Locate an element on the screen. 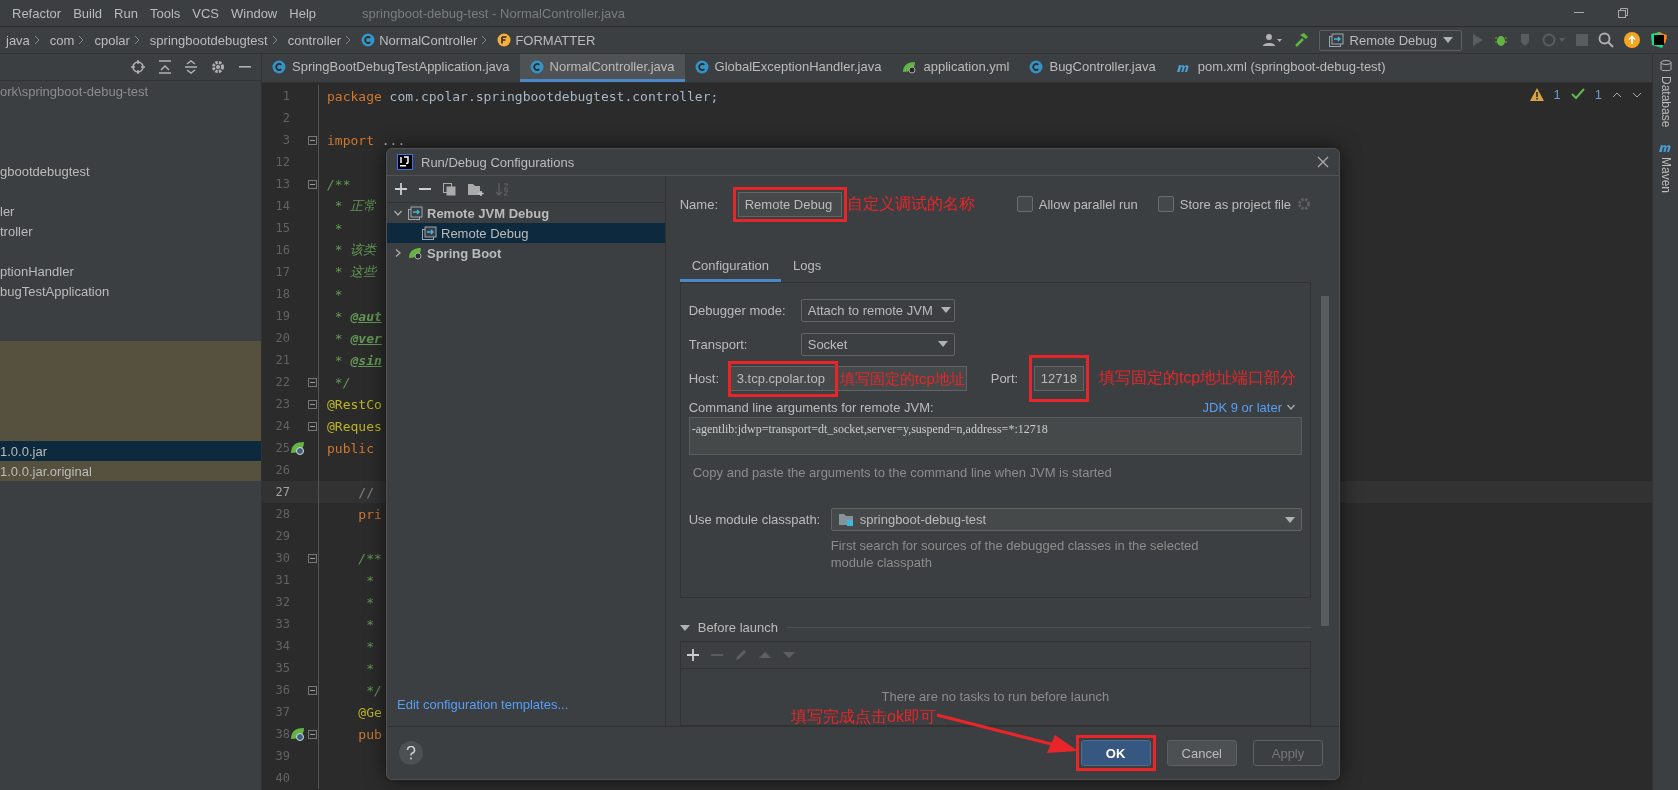 This screenshot has width=1678, height=790. breadcrumb: cpolar is located at coordinates (112, 40).